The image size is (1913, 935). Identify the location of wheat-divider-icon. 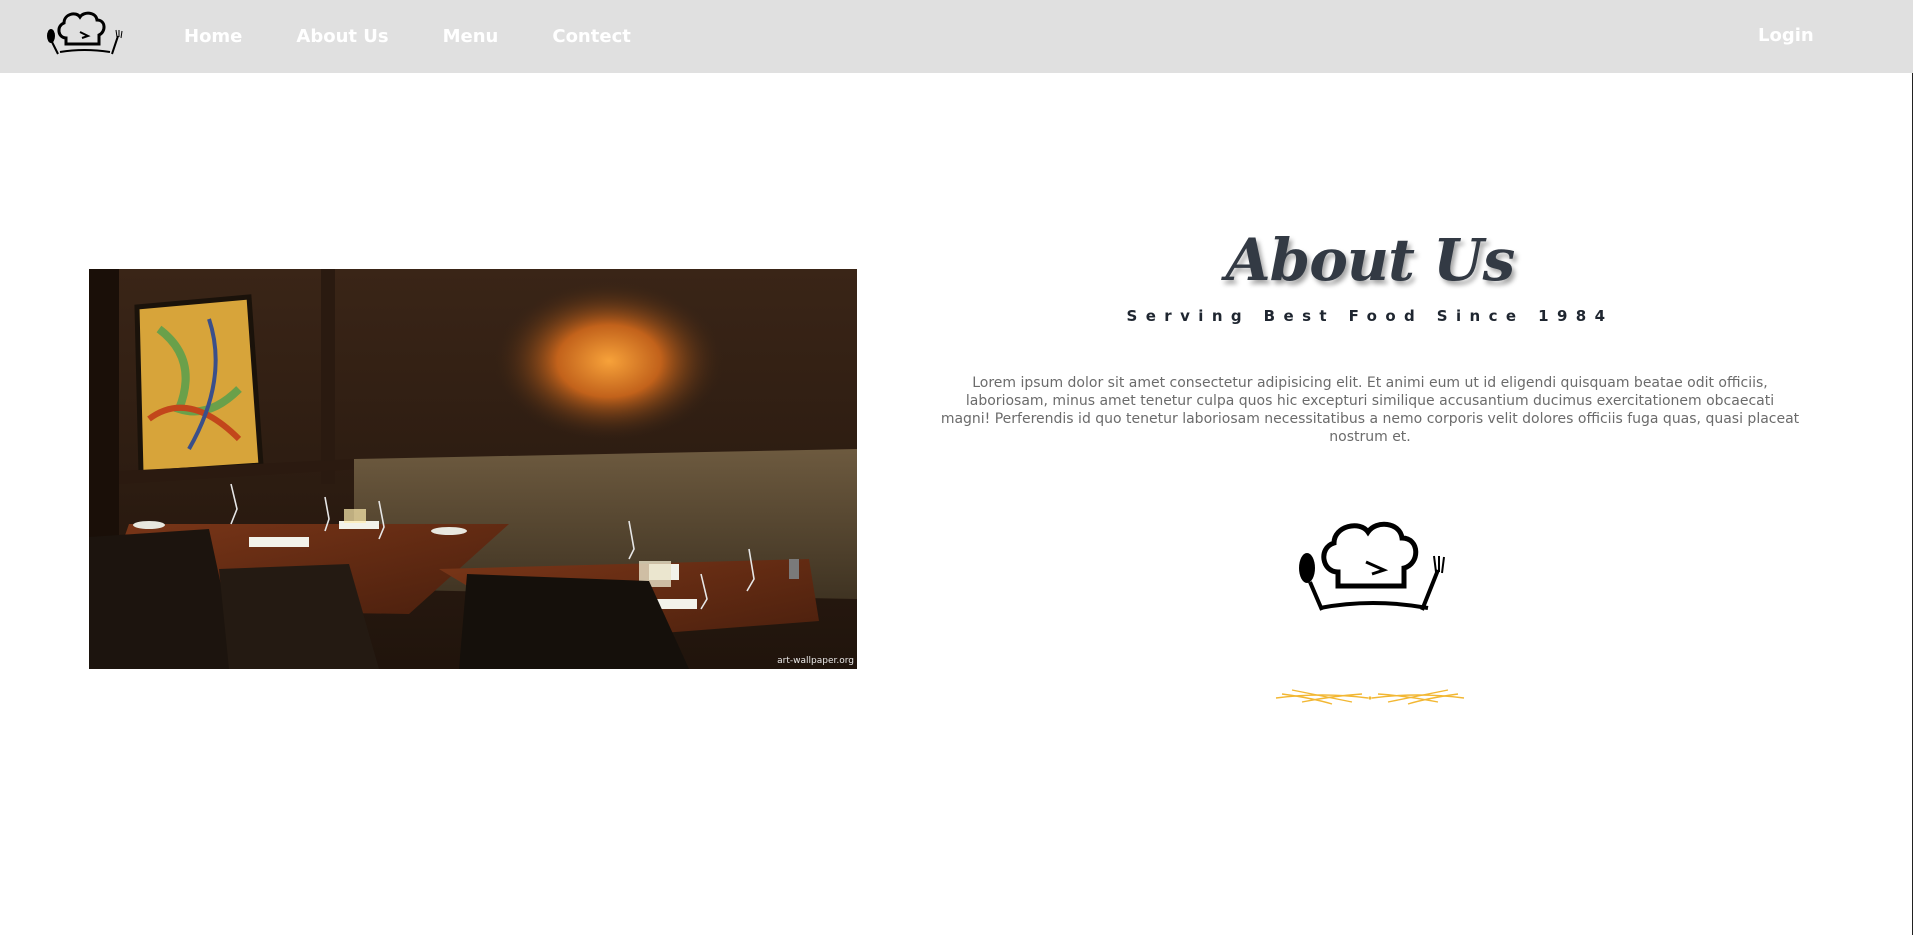
(1370, 697).